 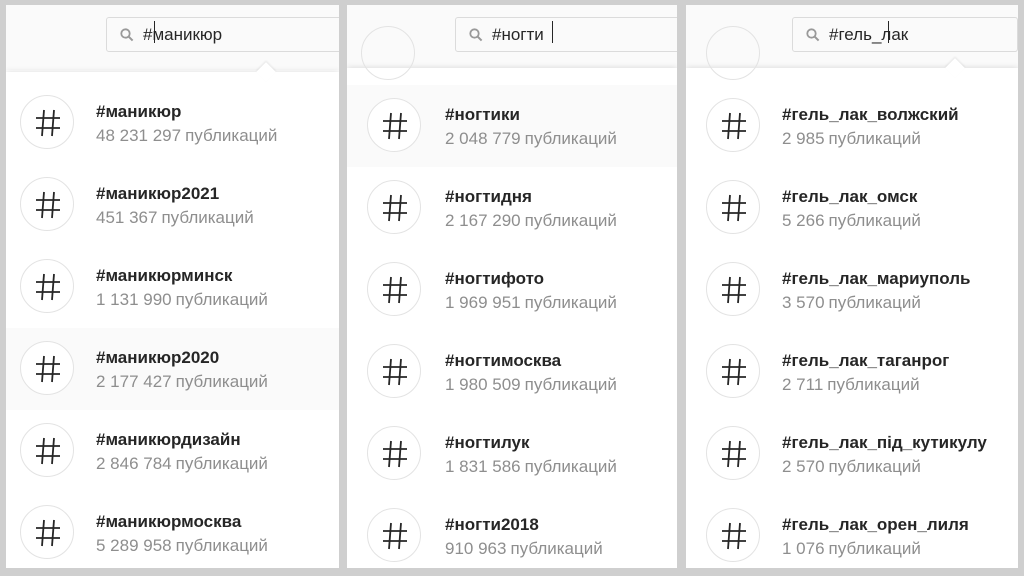 I want to click on search-query: #ногти, so click(x=518, y=34).